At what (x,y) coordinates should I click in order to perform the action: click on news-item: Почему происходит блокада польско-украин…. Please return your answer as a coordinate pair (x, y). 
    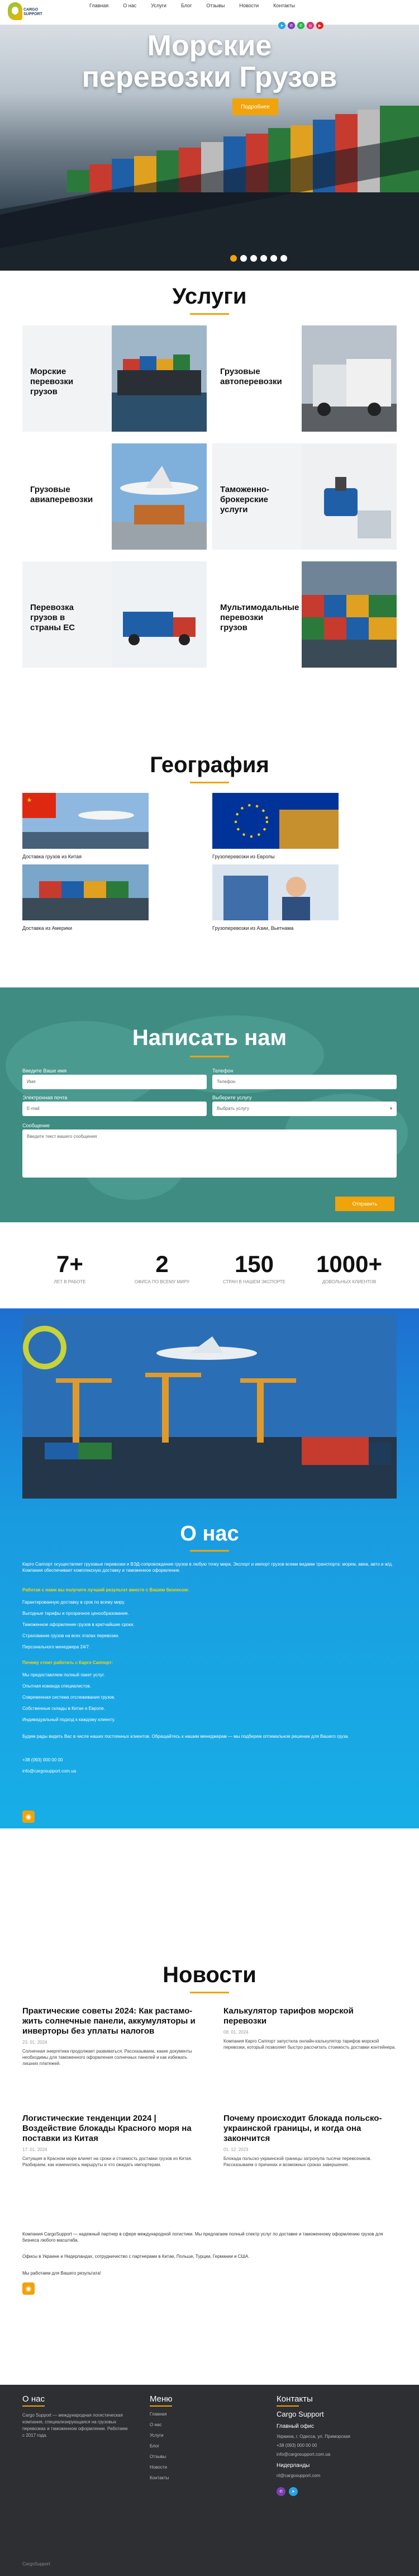
    Looking at the image, I should click on (310, 2141).